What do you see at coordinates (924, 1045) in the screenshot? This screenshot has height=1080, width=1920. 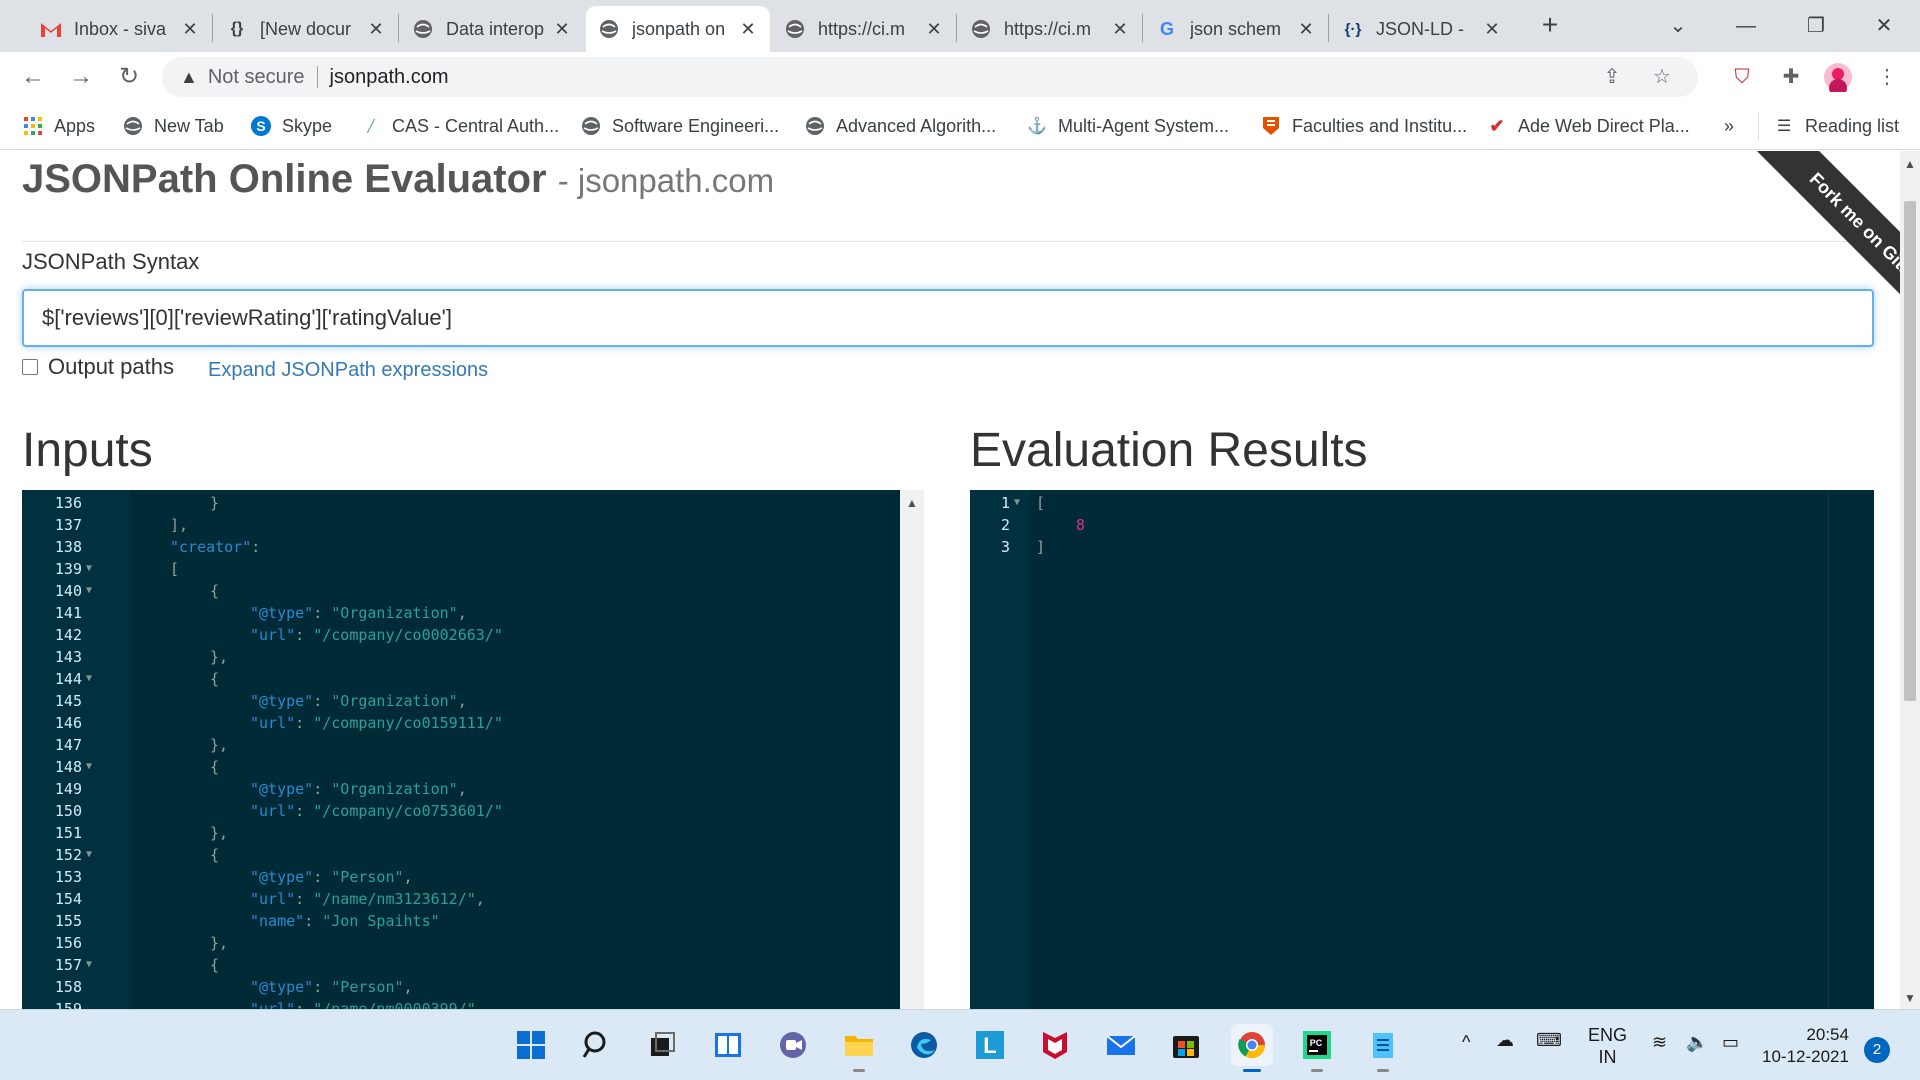 I see `edge-icon` at bounding box center [924, 1045].